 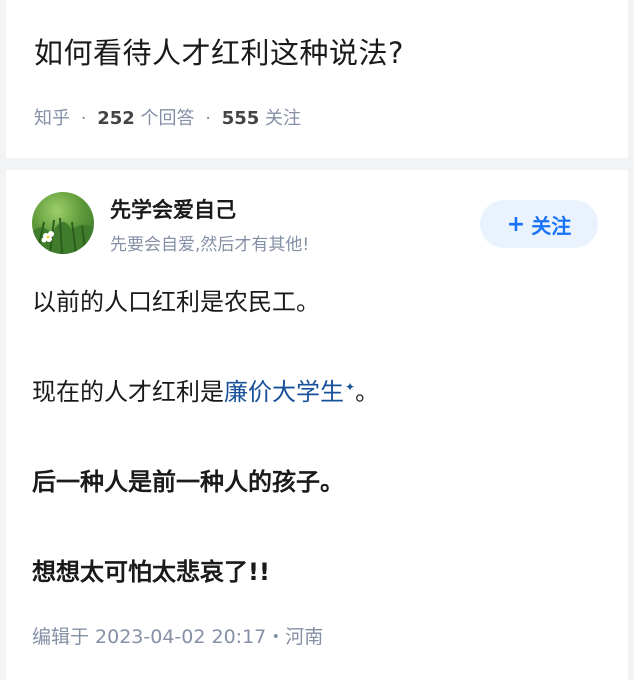 I want to click on author-bio: 先要会自爱,然后才有其他!, so click(x=210, y=245).